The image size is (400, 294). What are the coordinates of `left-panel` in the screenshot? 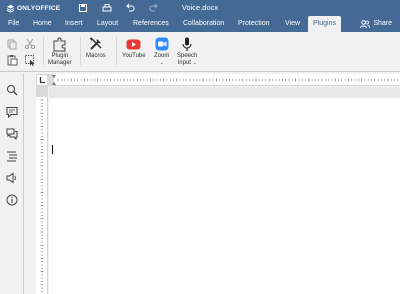 It's located at (12, 183).